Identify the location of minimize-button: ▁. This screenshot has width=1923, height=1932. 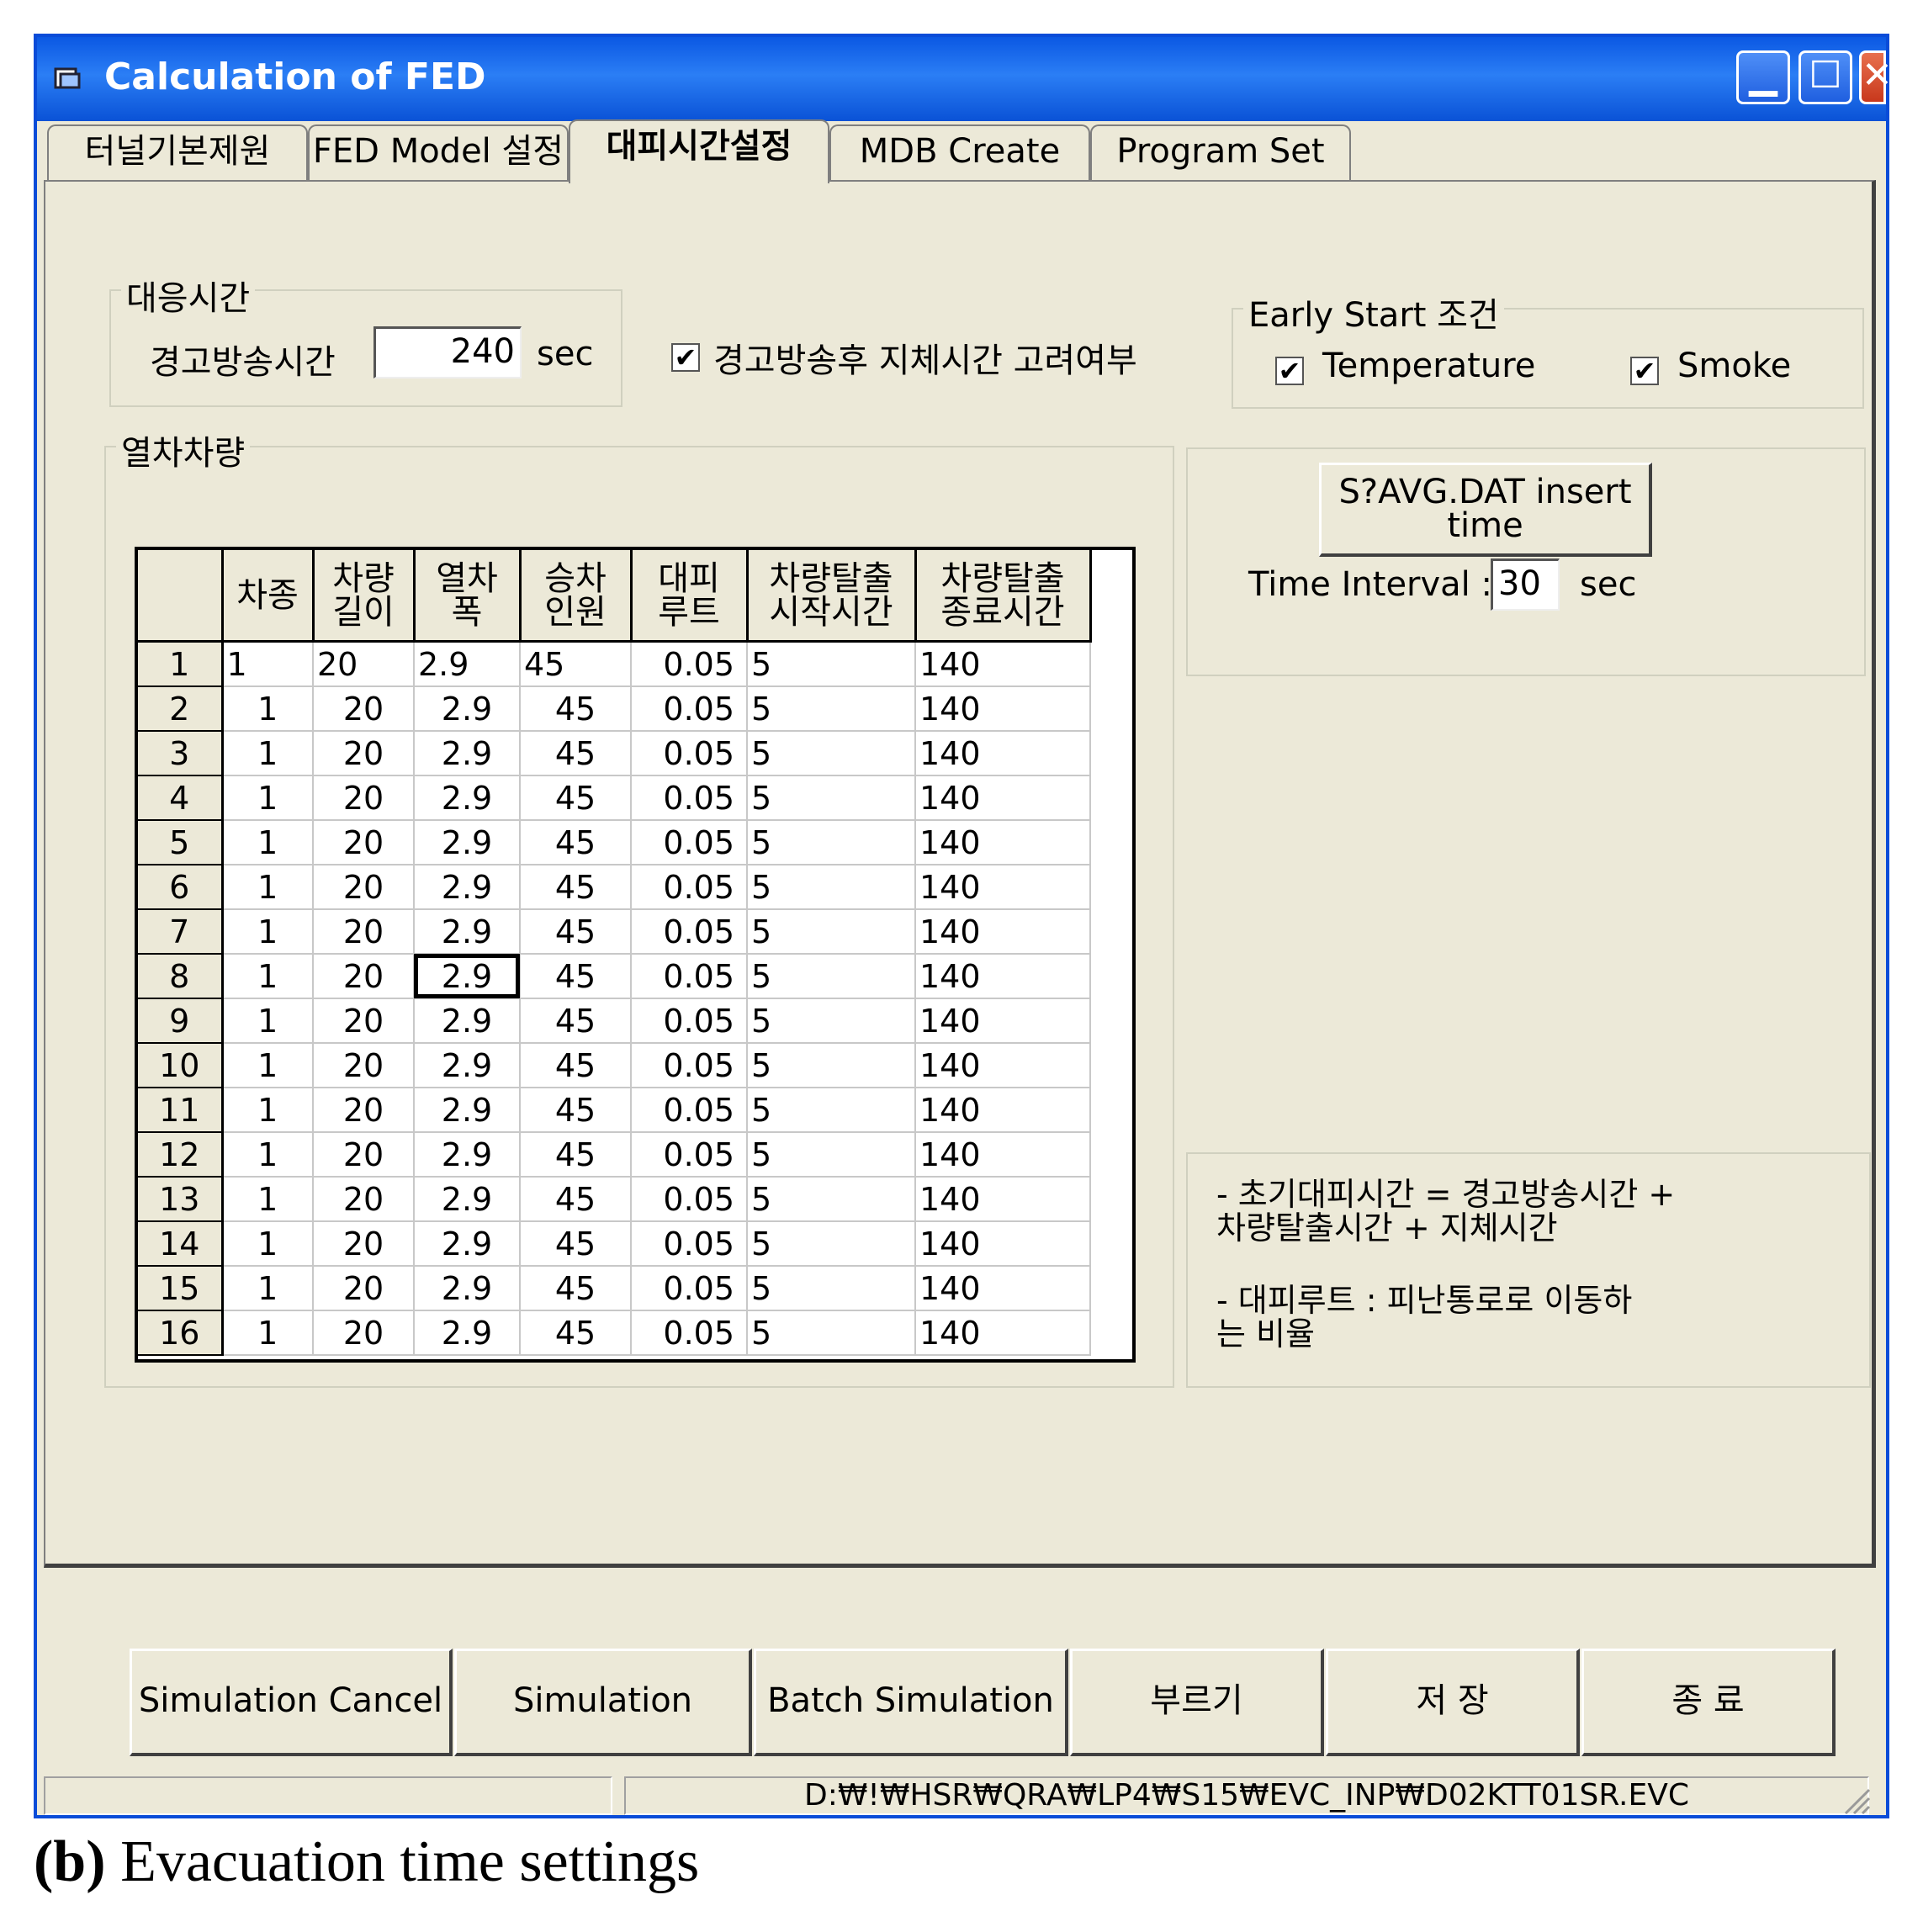
(1763, 77).